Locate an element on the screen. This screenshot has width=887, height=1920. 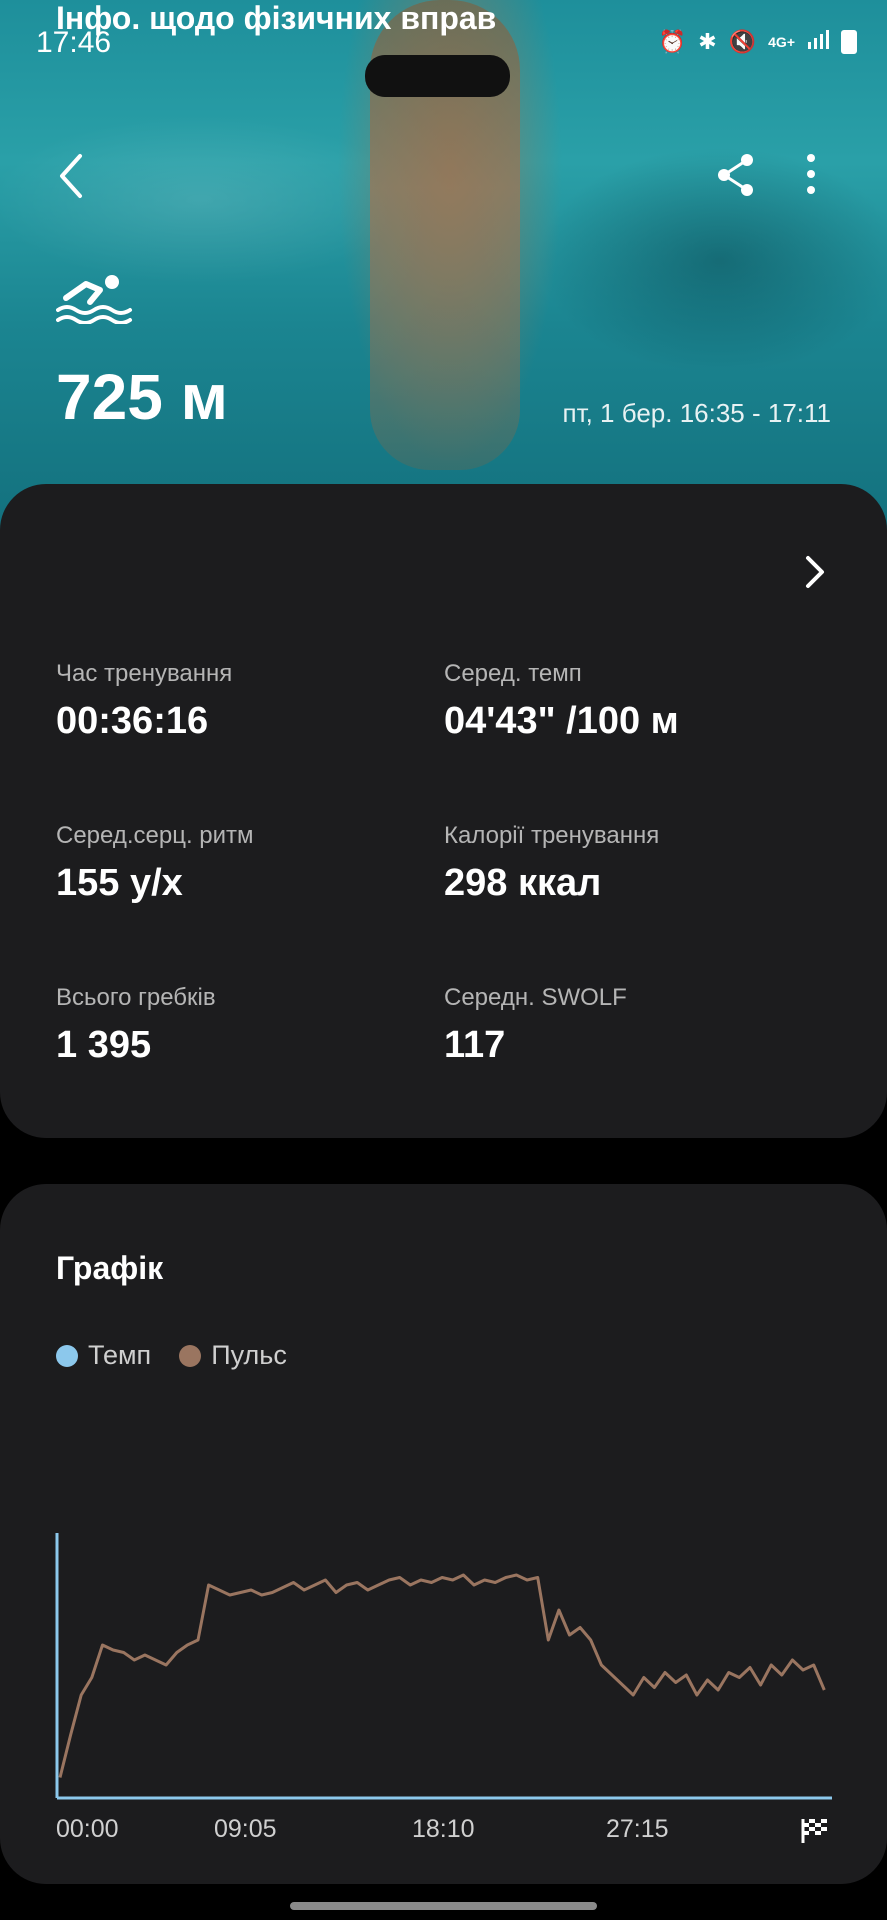
chart-x-tick: 18:10 is located at coordinates (443, 1829).